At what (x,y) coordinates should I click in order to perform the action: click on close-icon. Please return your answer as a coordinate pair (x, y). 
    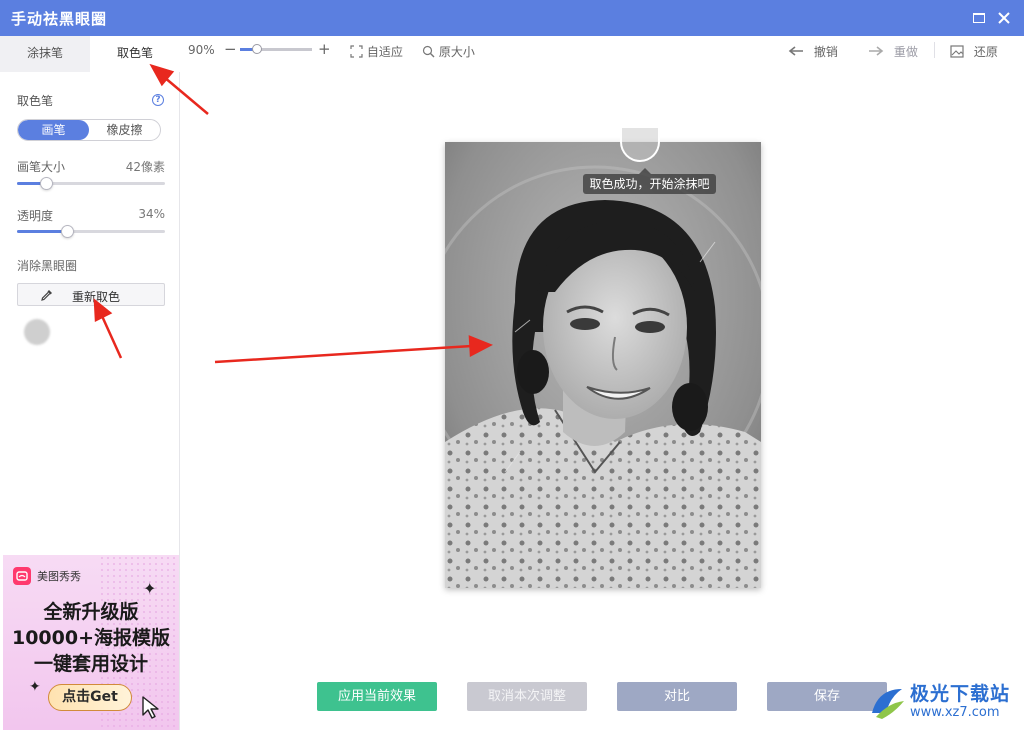
    Looking at the image, I should click on (1004, 18).